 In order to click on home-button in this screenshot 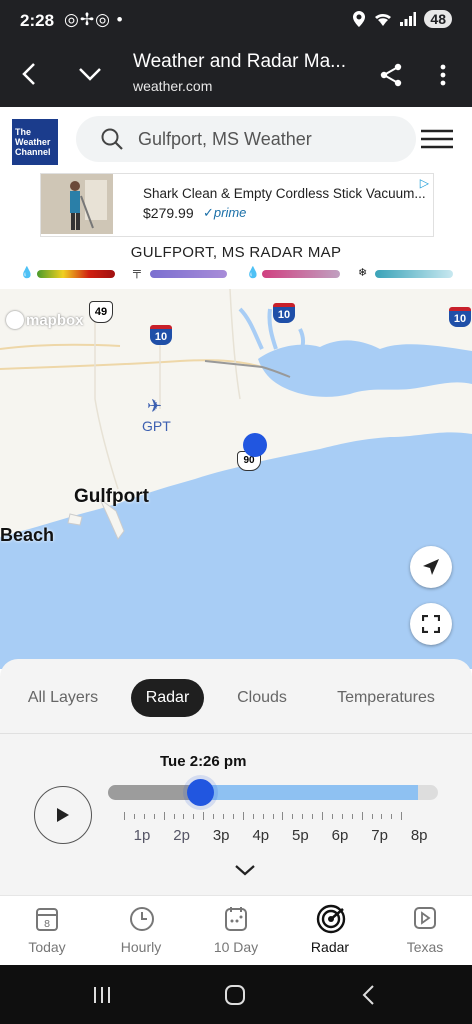, I will do `click(235, 995)`.